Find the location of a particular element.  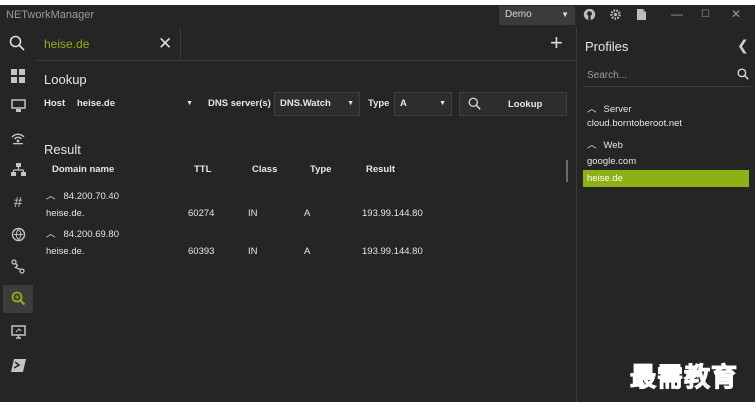

document-icon is located at coordinates (641, 15).